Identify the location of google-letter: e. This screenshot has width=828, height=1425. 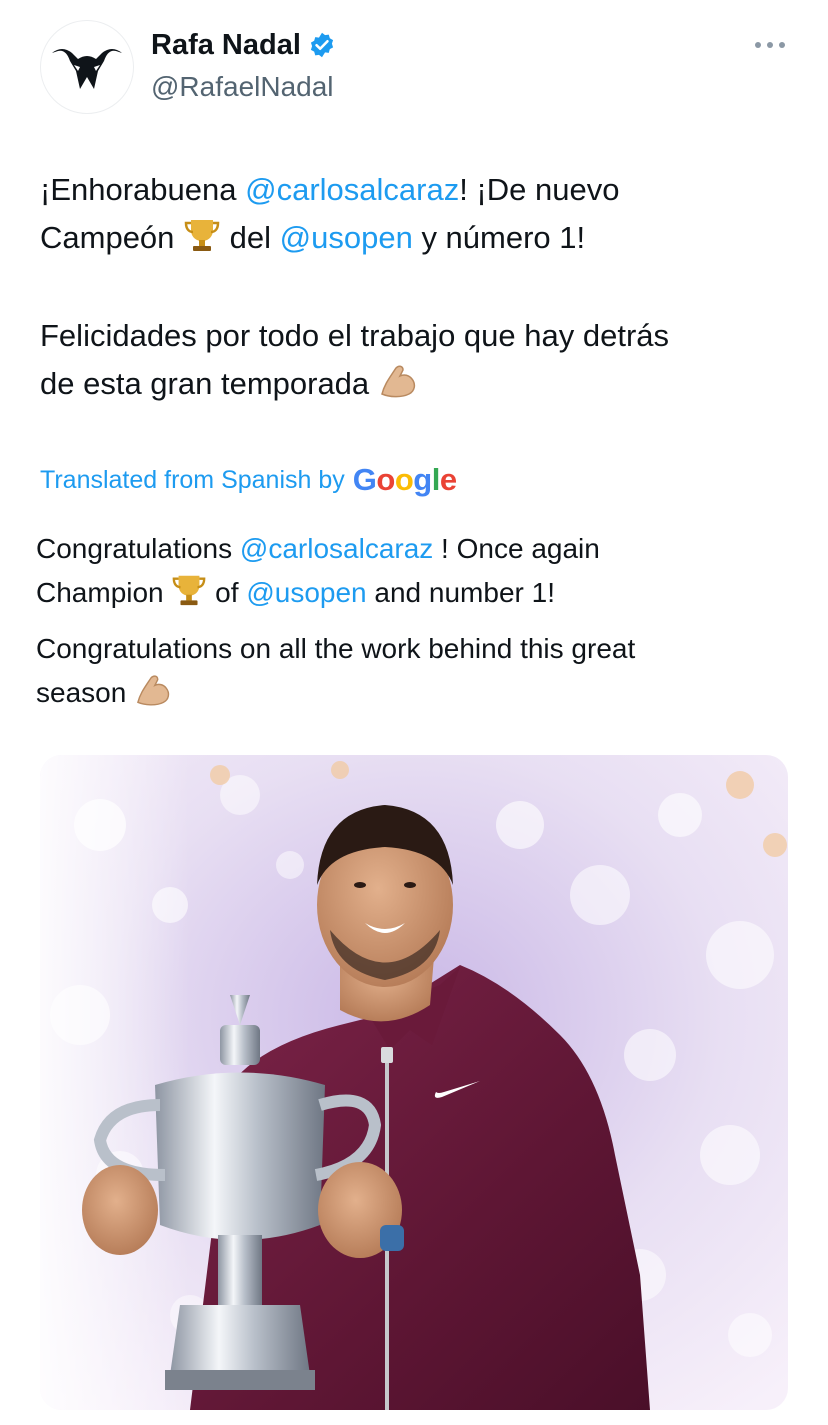
(448, 479).